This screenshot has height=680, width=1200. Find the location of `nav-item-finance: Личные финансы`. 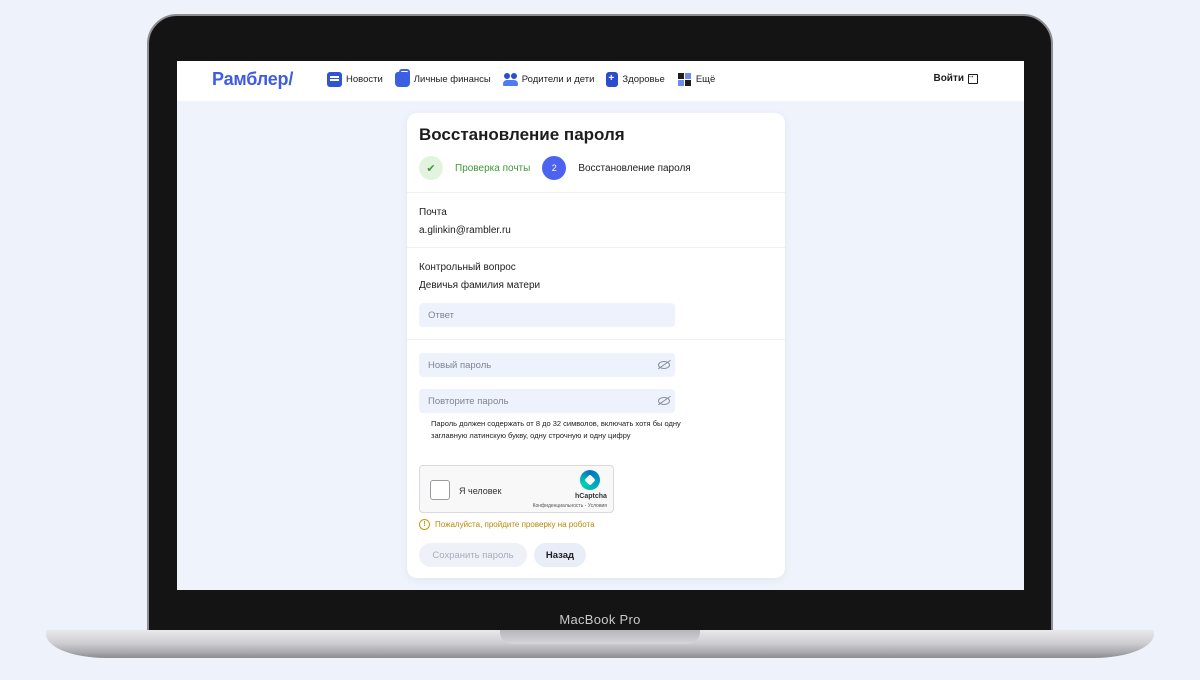

nav-item-finance: Личные финансы is located at coordinates (442, 78).